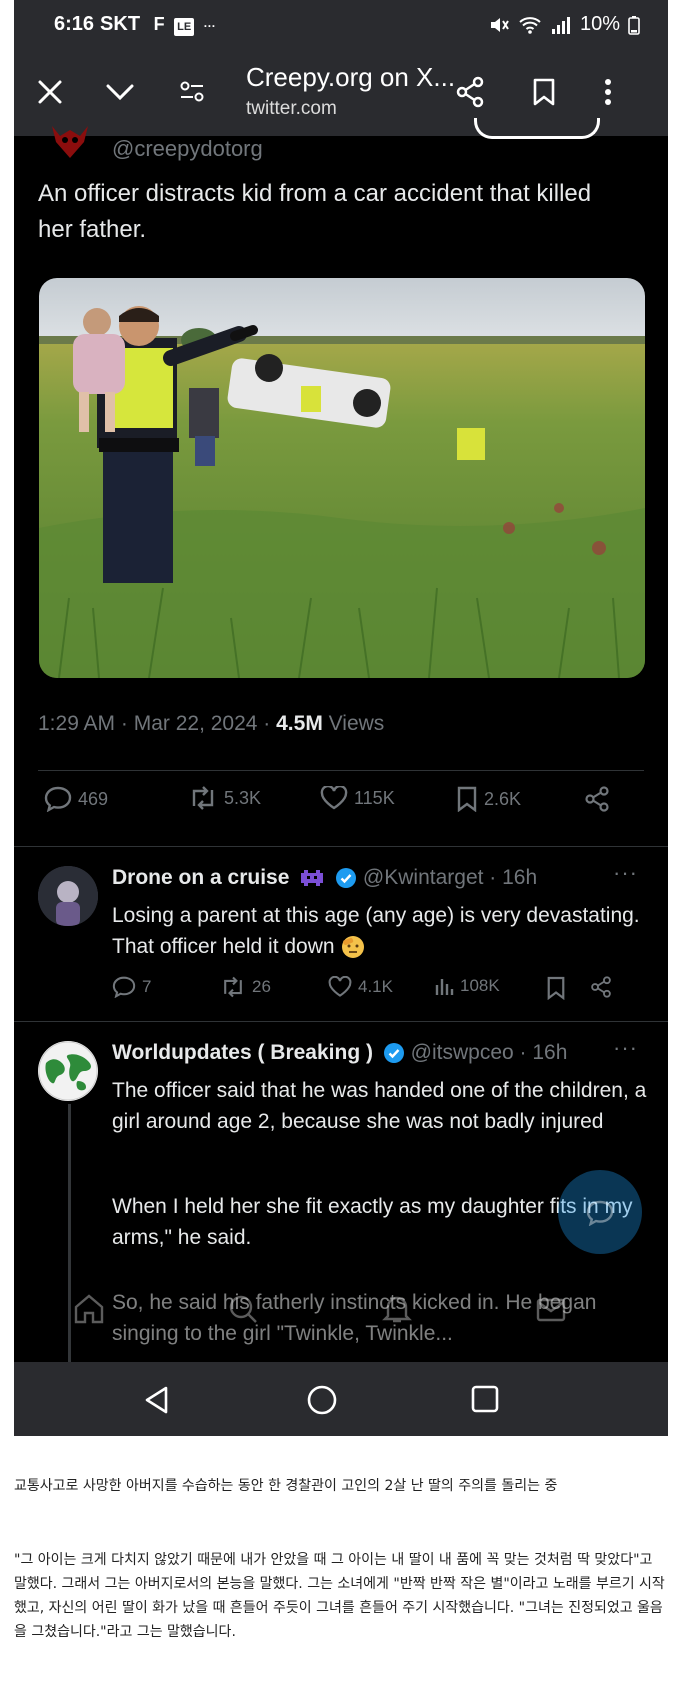  I want to click on system-navigation-bar, so click(341, 1399).